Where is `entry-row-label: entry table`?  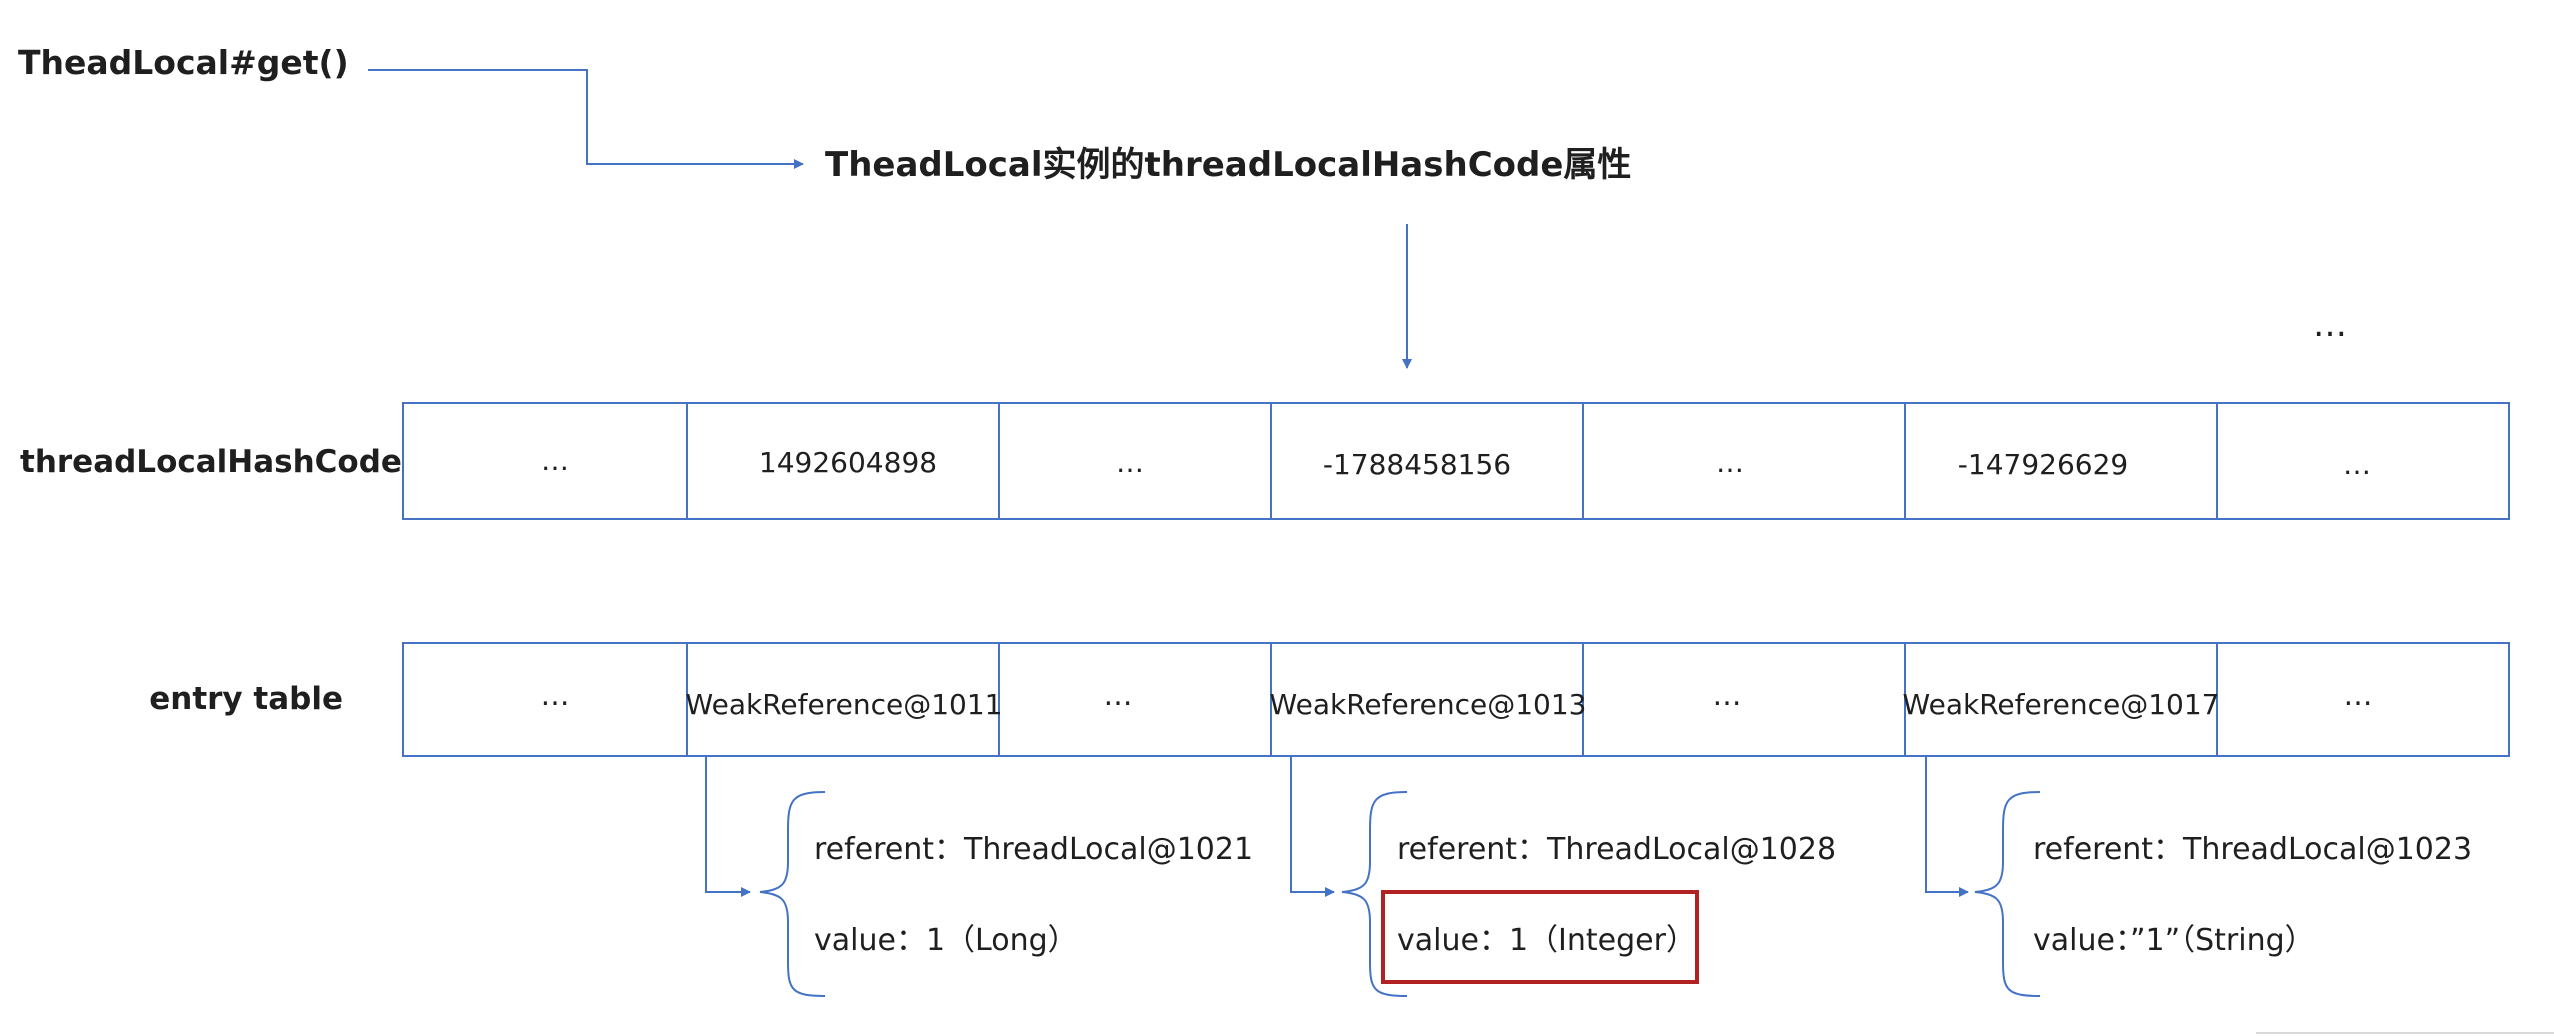 entry-row-label: entry table is located at coordinates (246, 699).